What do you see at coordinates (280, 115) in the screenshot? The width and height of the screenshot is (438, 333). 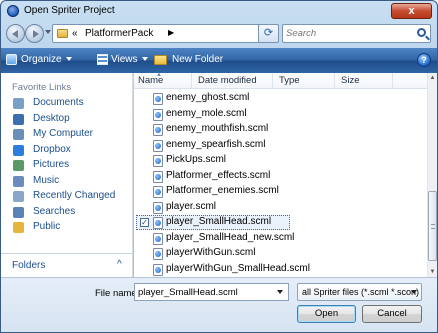 I see `file-row: enemy_mole.scml` at bounding box center [280, 115].